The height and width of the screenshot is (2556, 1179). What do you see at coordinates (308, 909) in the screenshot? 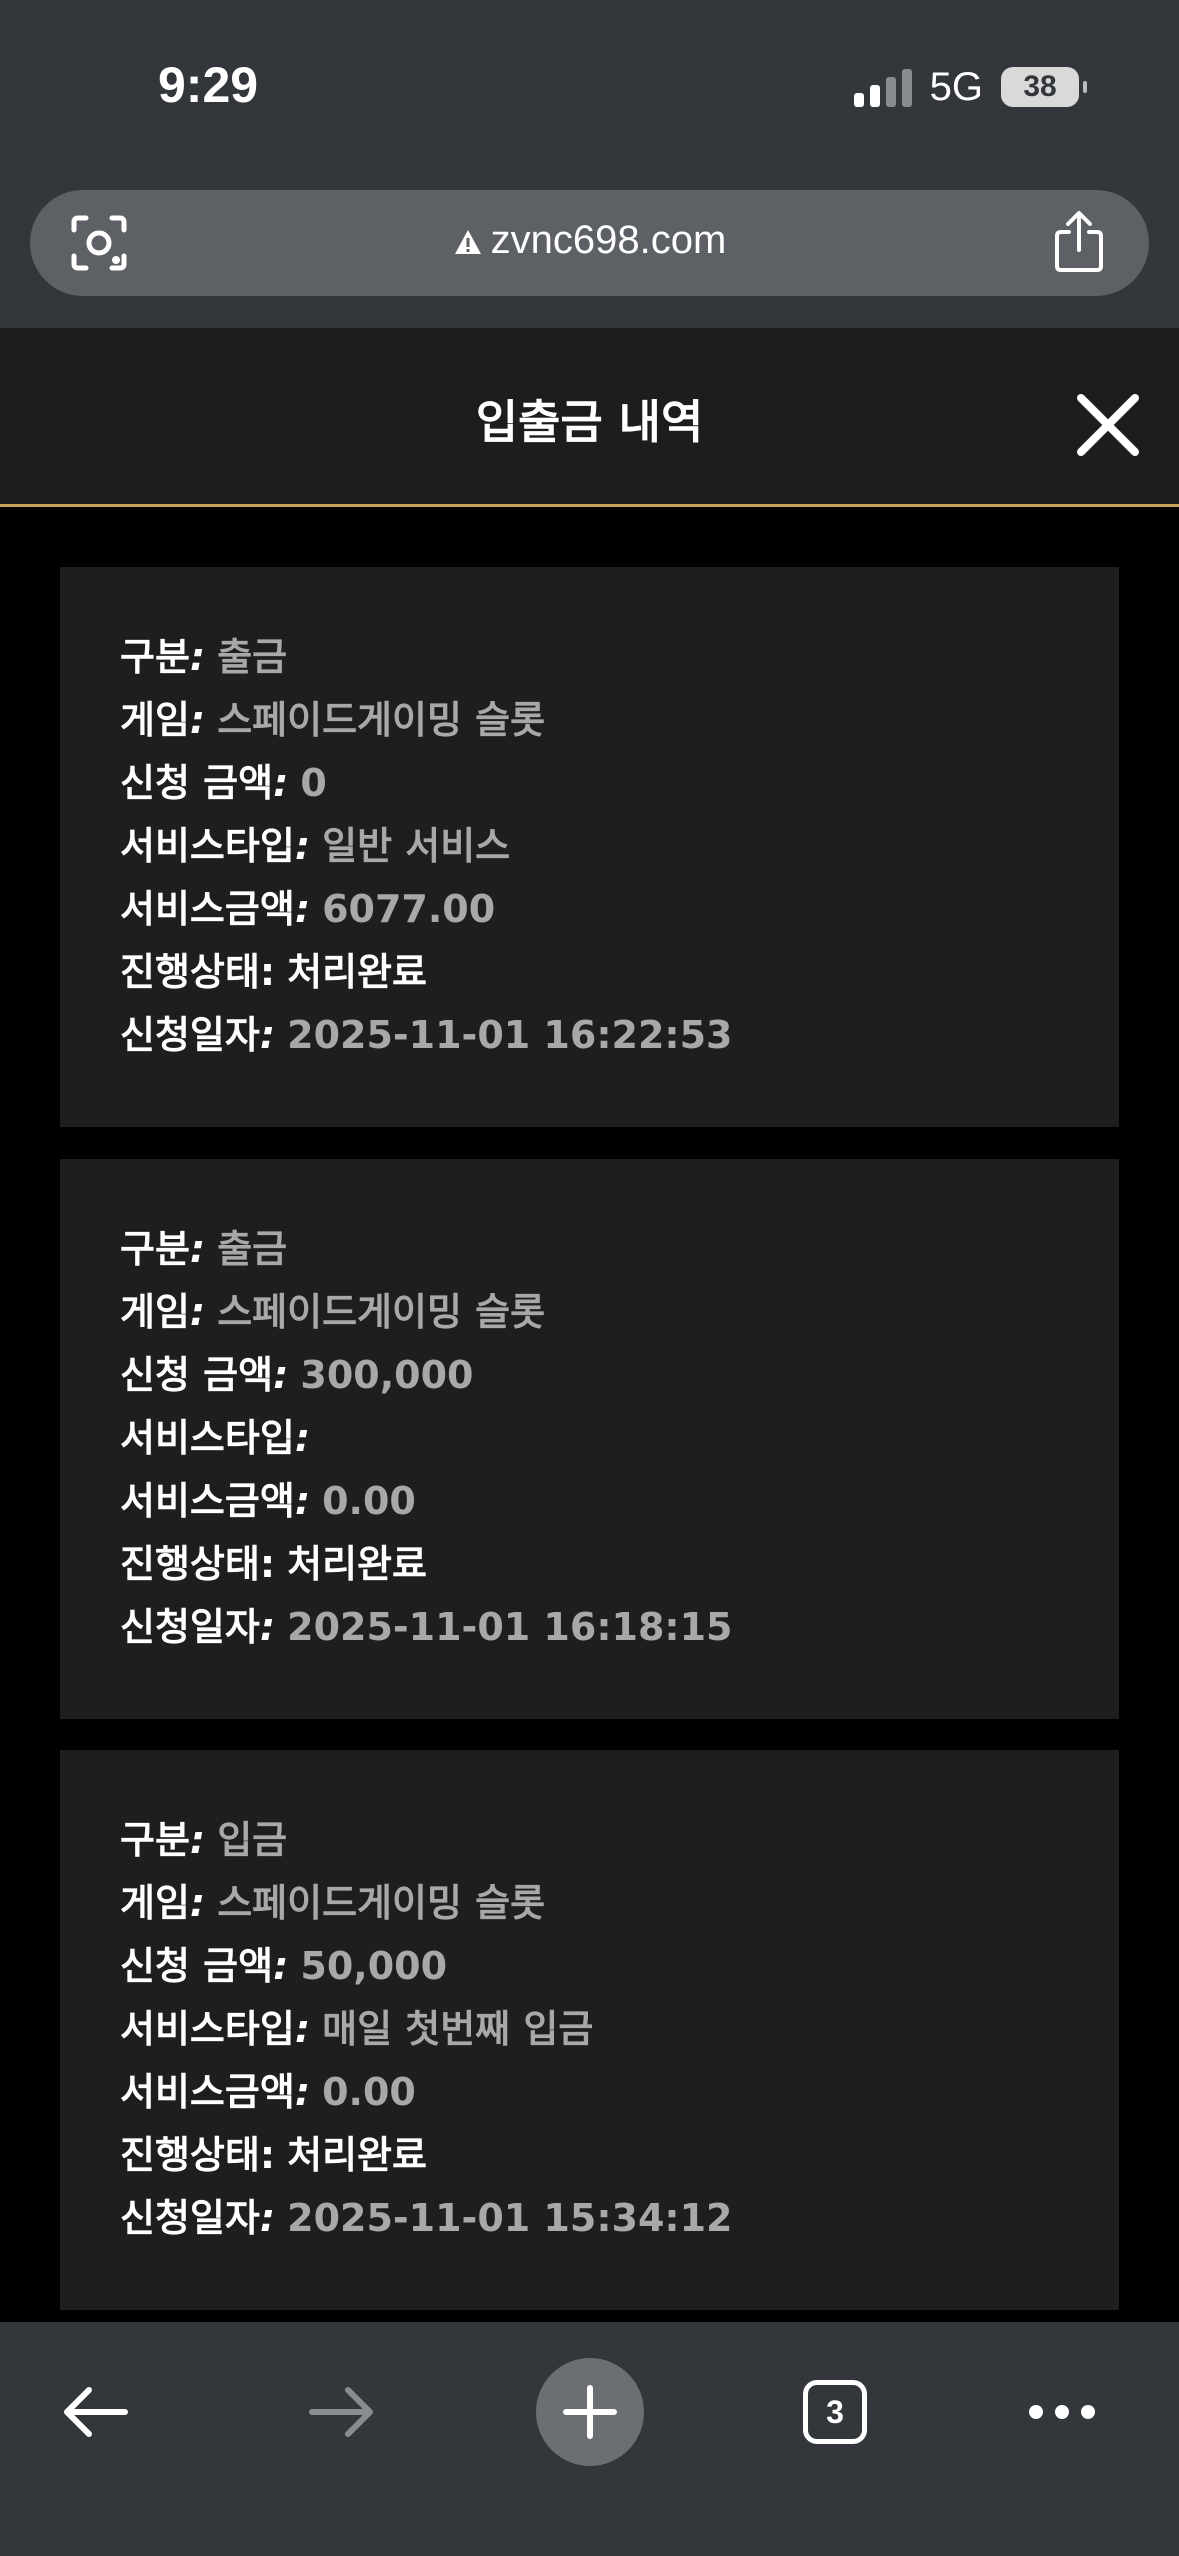
I see `record-service-amount: 서비스금액: 6077.00` at bounding box center [308, 909].